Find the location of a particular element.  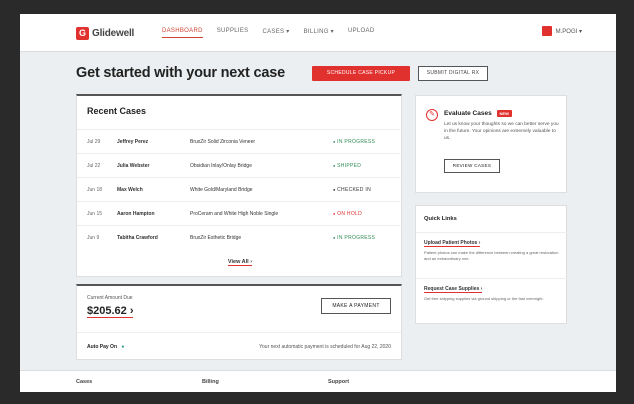

logo-mark-icon: G is located at coordinates (82, 33).